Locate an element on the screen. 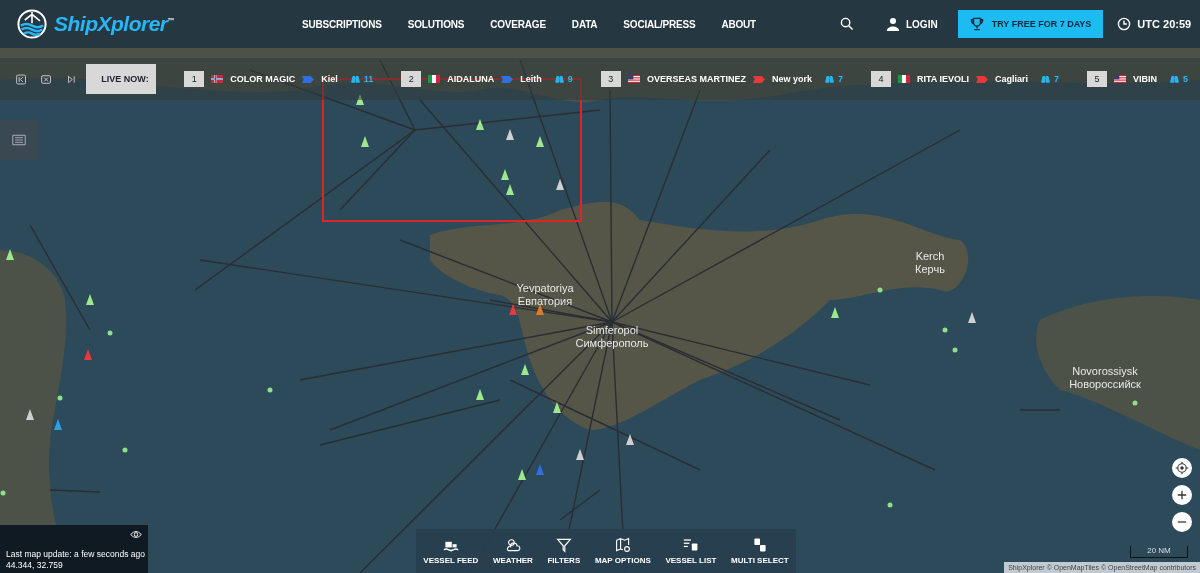  logo-icon is located at coordinates (32, 24).